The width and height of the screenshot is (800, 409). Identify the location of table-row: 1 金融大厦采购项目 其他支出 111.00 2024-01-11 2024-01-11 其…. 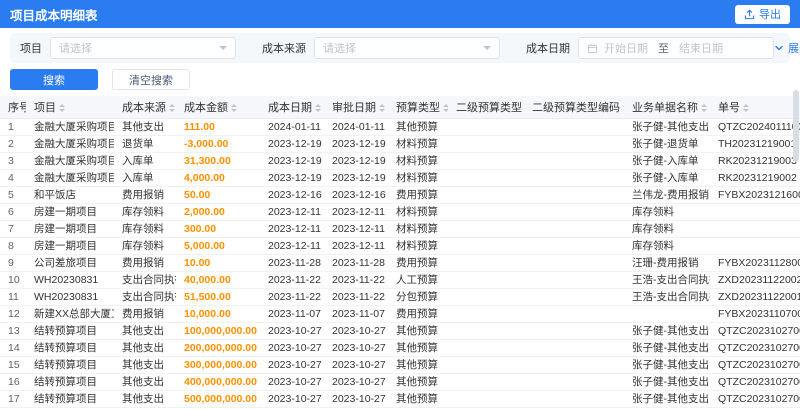
(400, 127).